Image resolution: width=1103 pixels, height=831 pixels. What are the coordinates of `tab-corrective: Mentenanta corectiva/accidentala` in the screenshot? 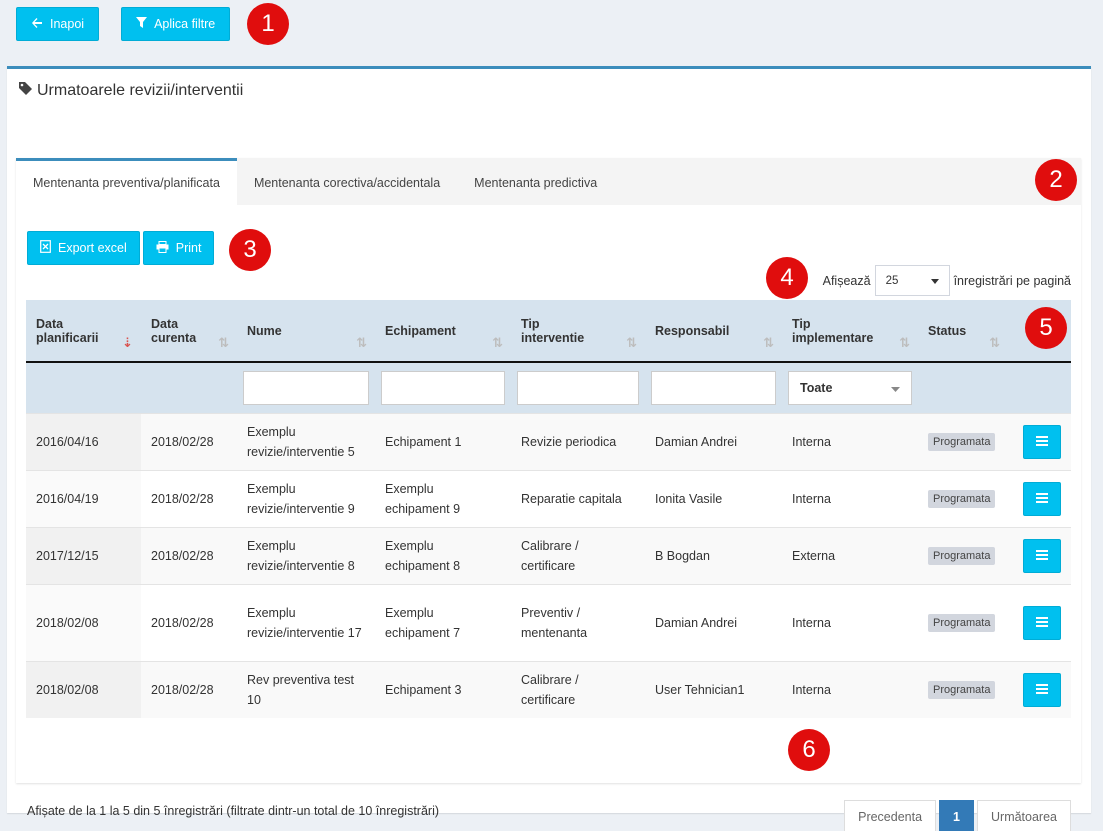 It's located at (347, 183).